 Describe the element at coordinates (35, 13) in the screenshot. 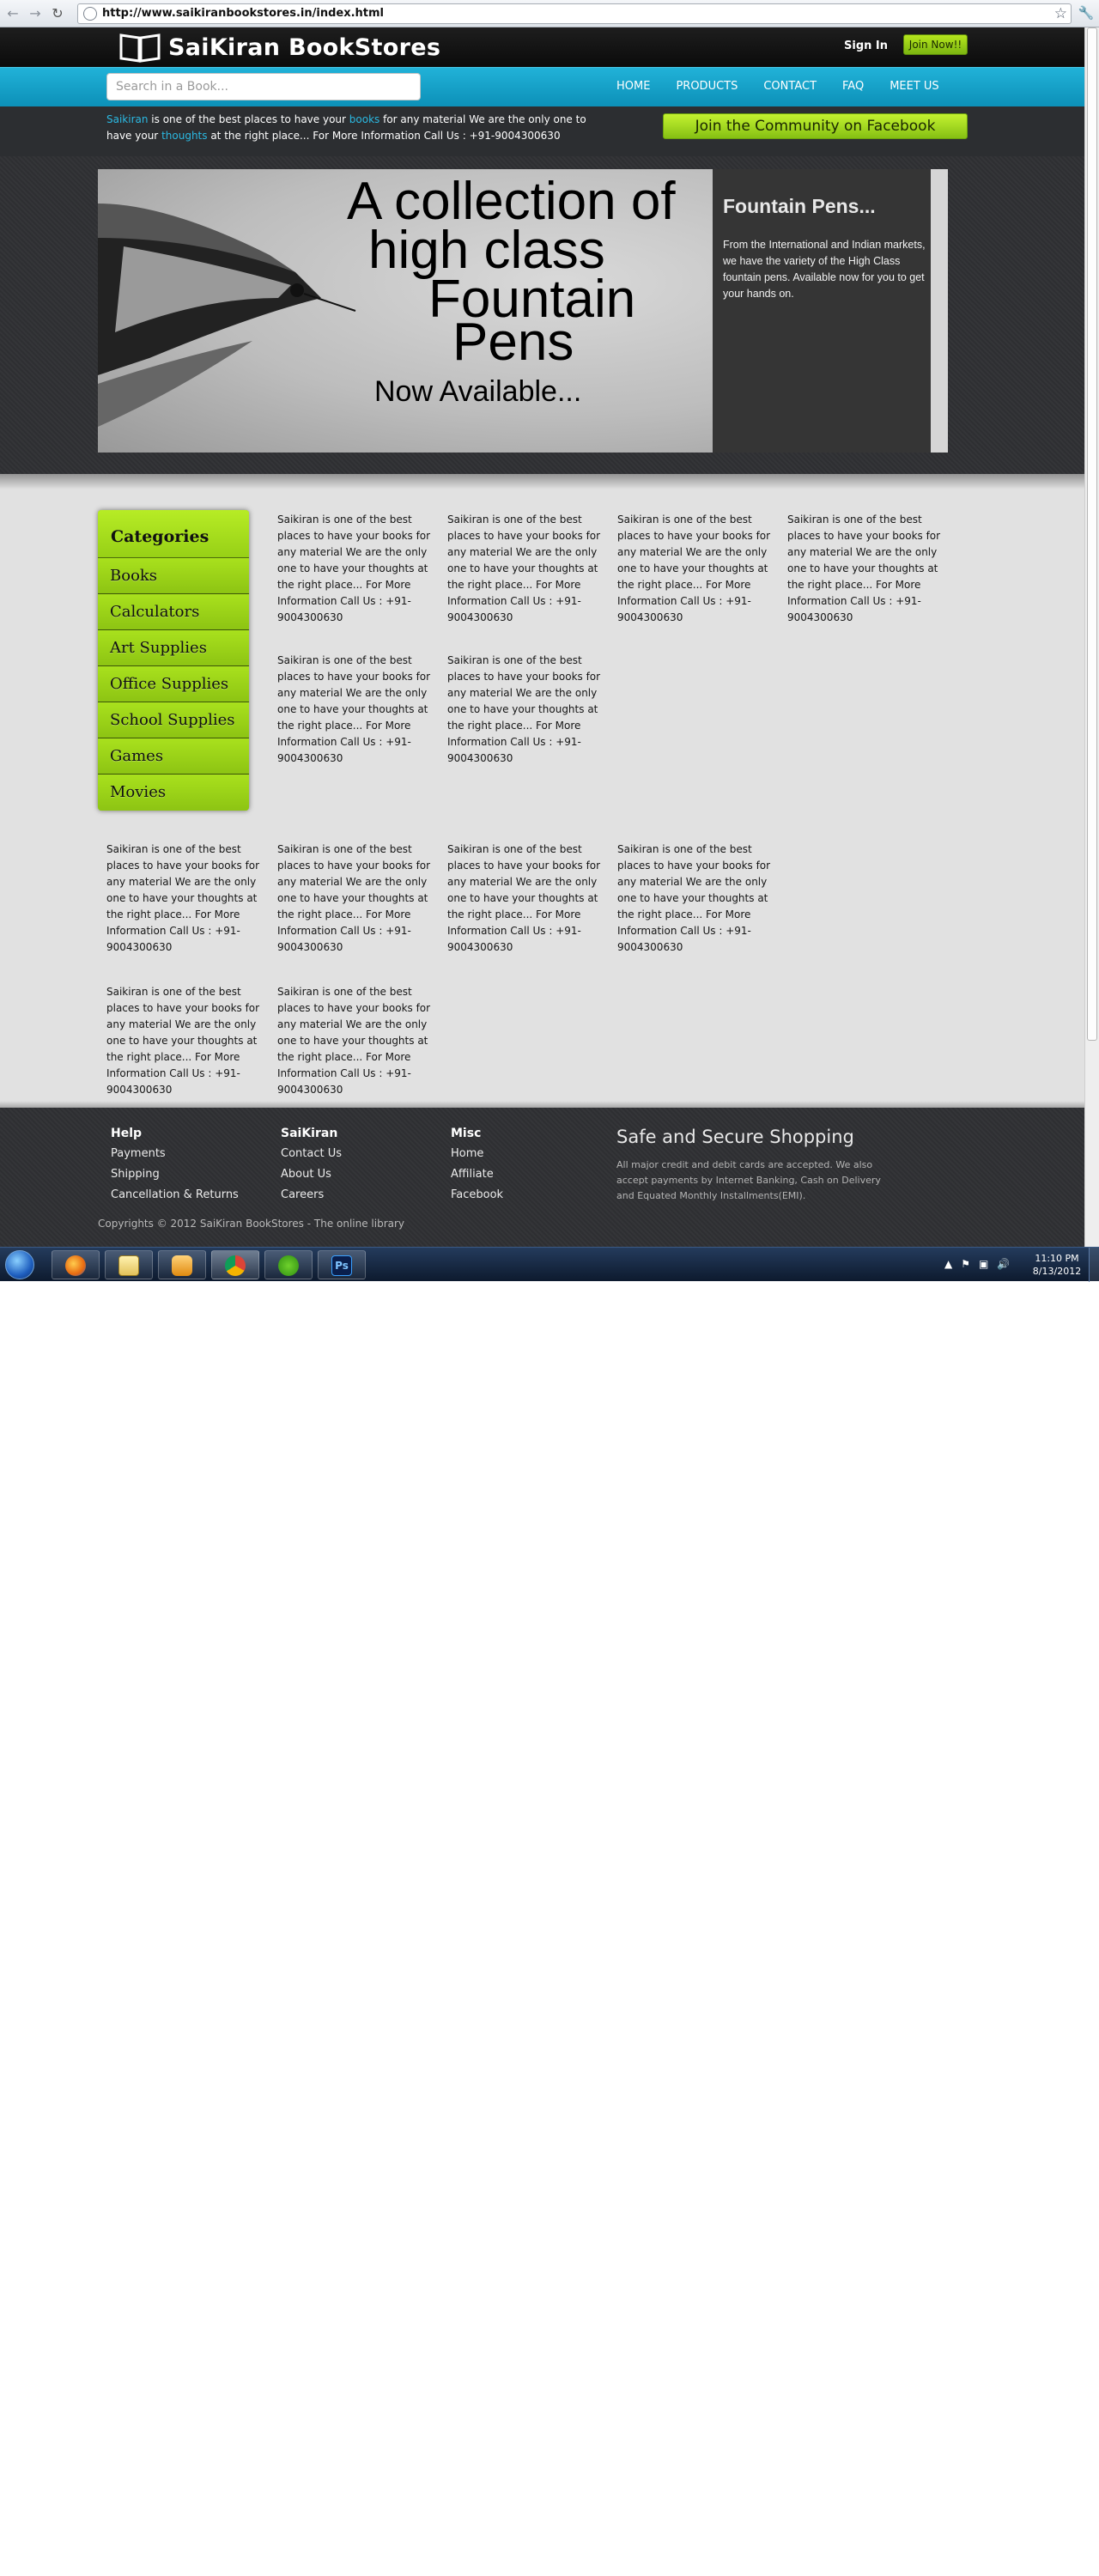

I see `forward-icon: →` at that location.